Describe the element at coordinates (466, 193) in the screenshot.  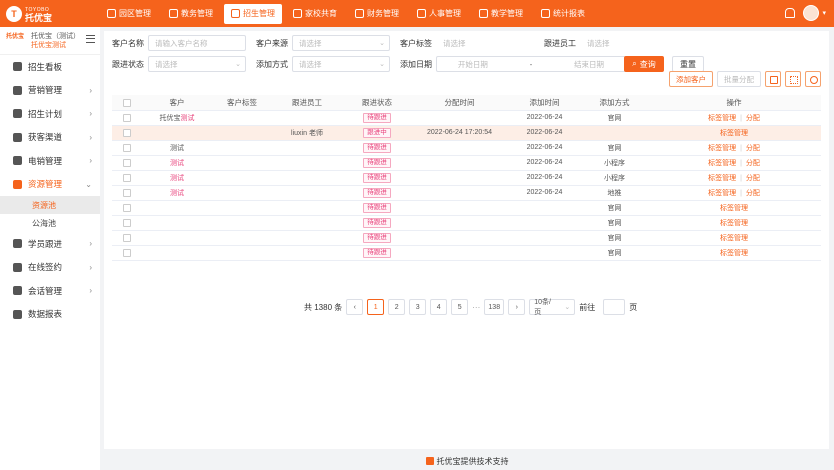
I see `table-row: 测试 待跟进 2022-06-24 地推 标签管理 | 分配` at that location.